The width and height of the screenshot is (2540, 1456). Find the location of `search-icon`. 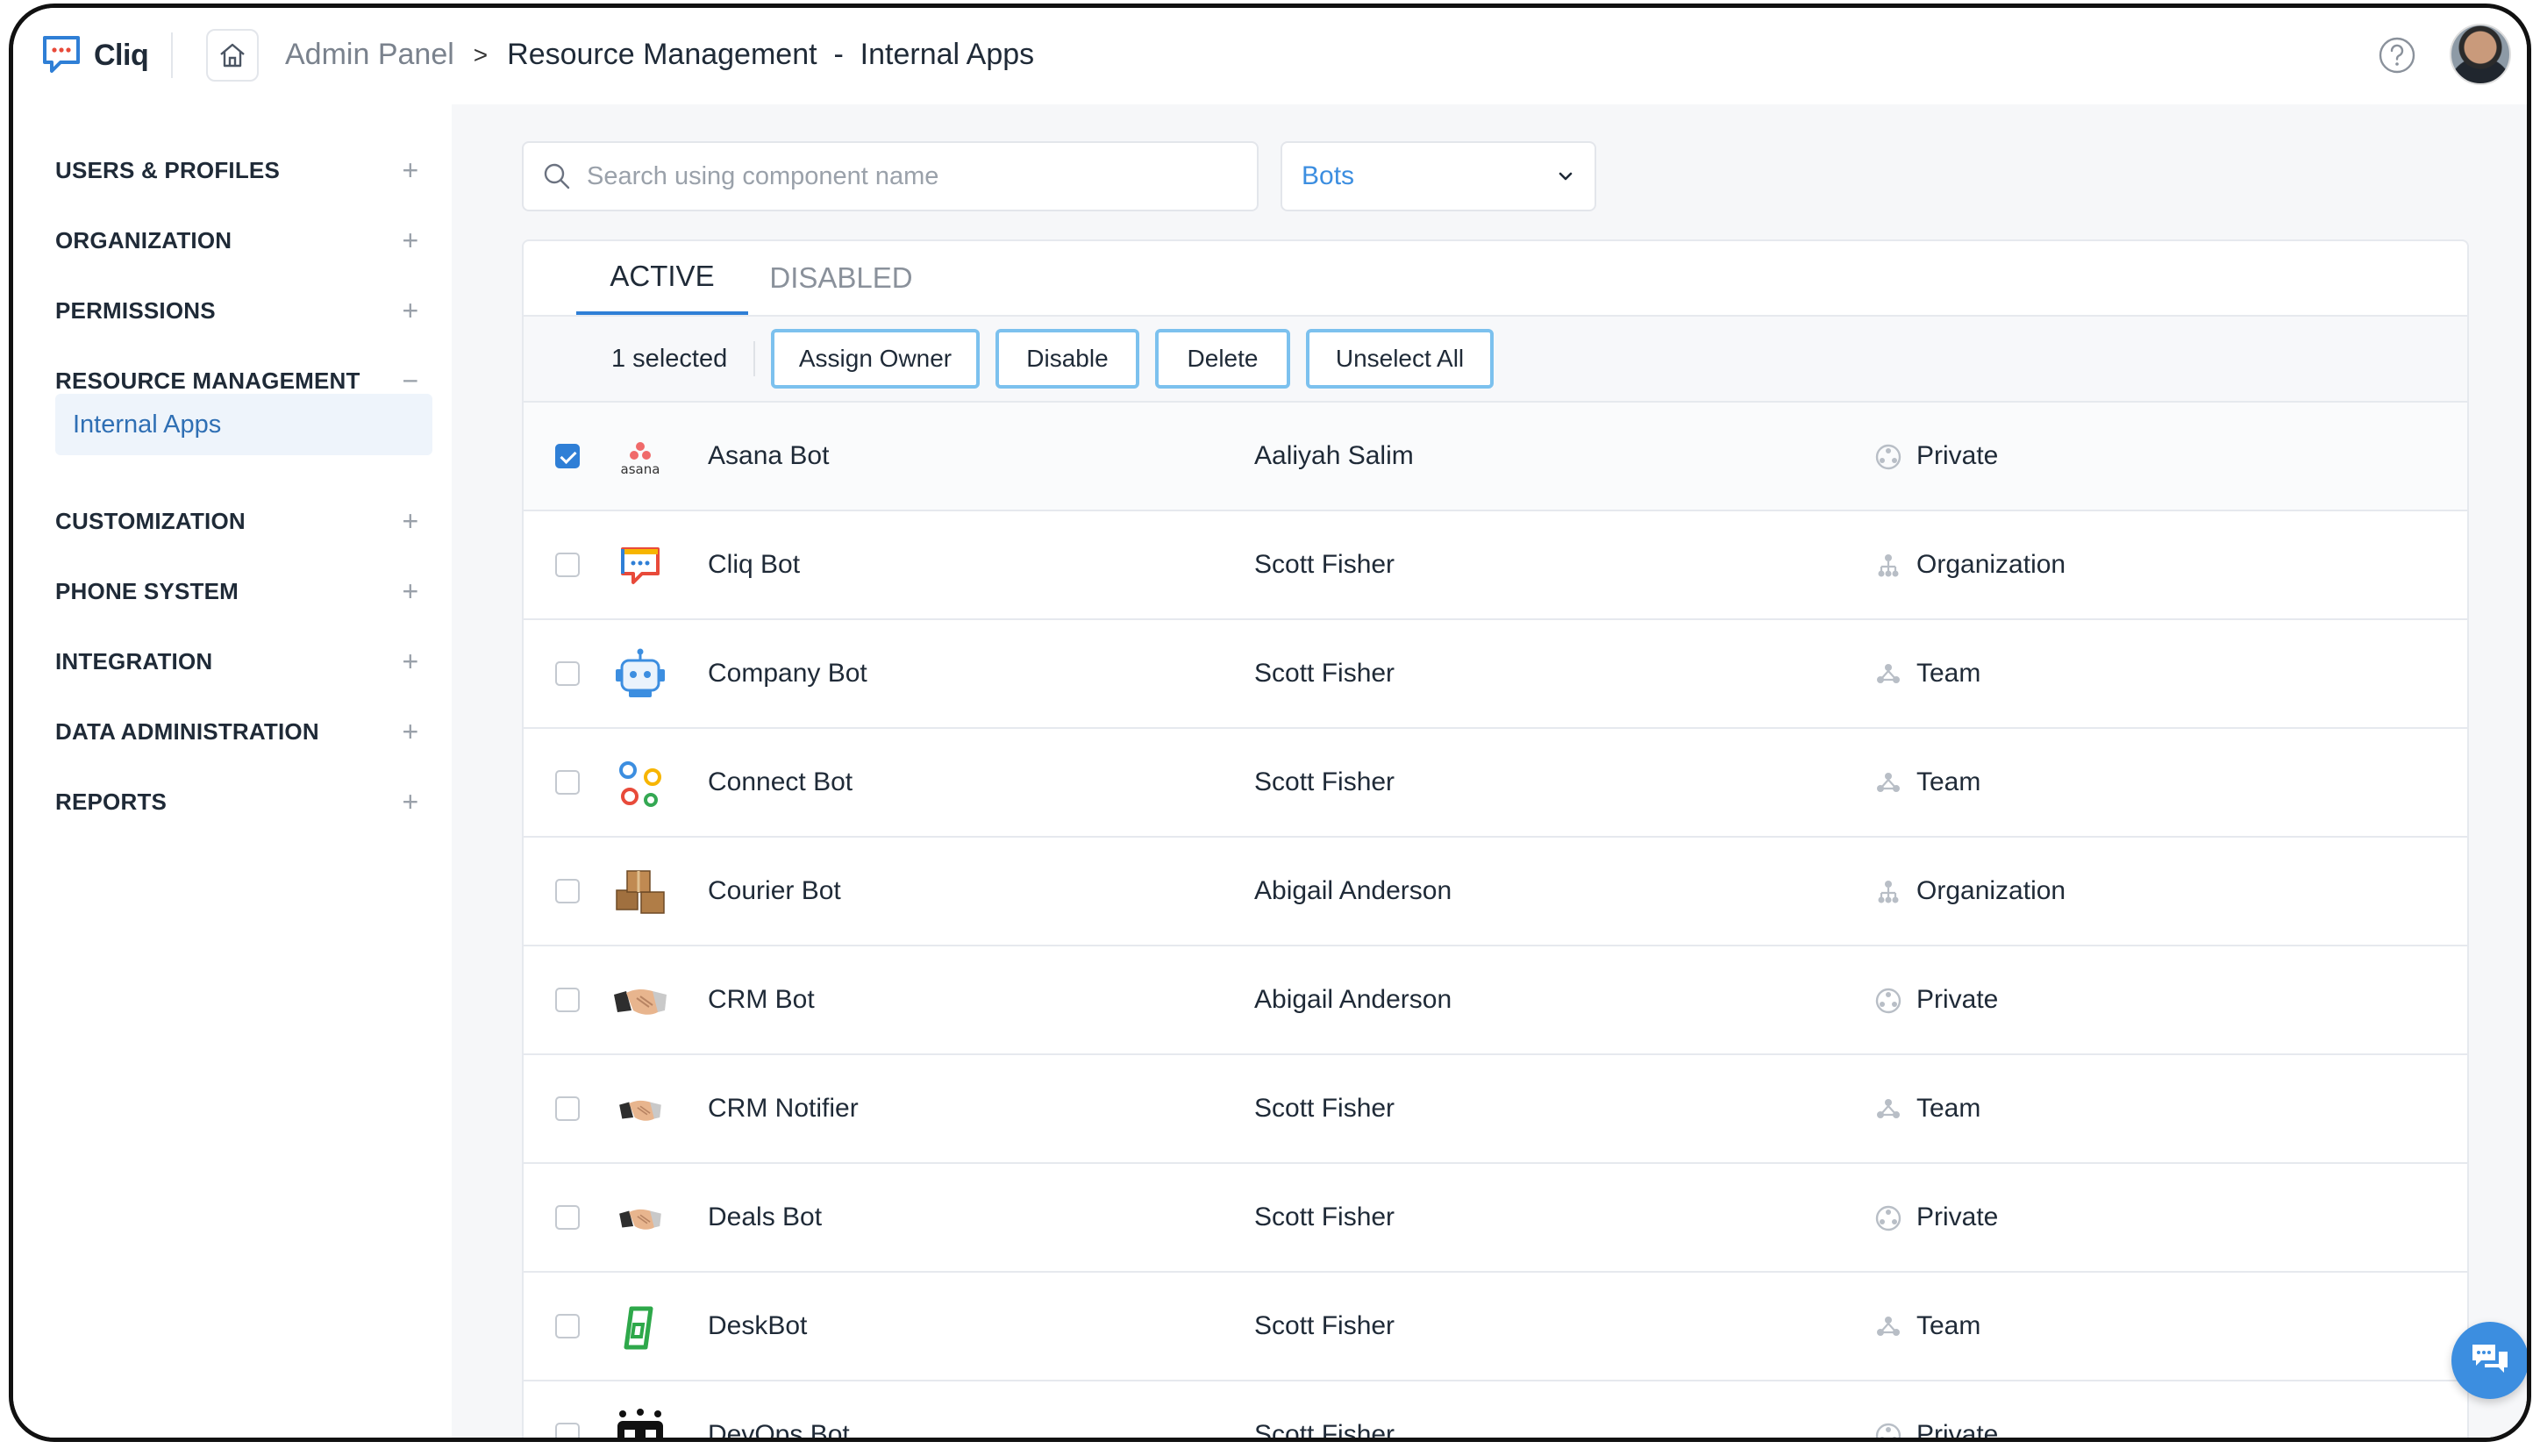

search-icon is located at coordinates (557, 176).